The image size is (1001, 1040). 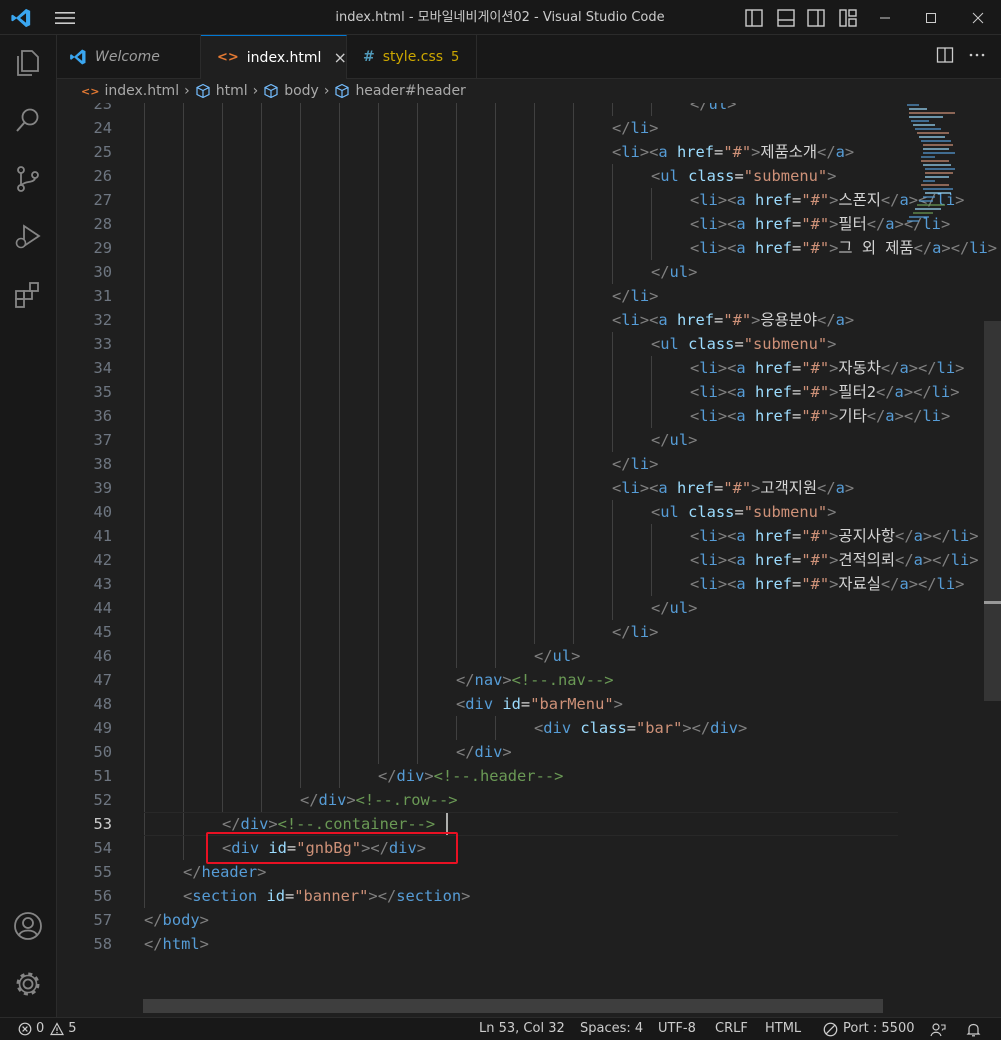 I want to click on manage-gear-icon, so click(x=28, y=984).